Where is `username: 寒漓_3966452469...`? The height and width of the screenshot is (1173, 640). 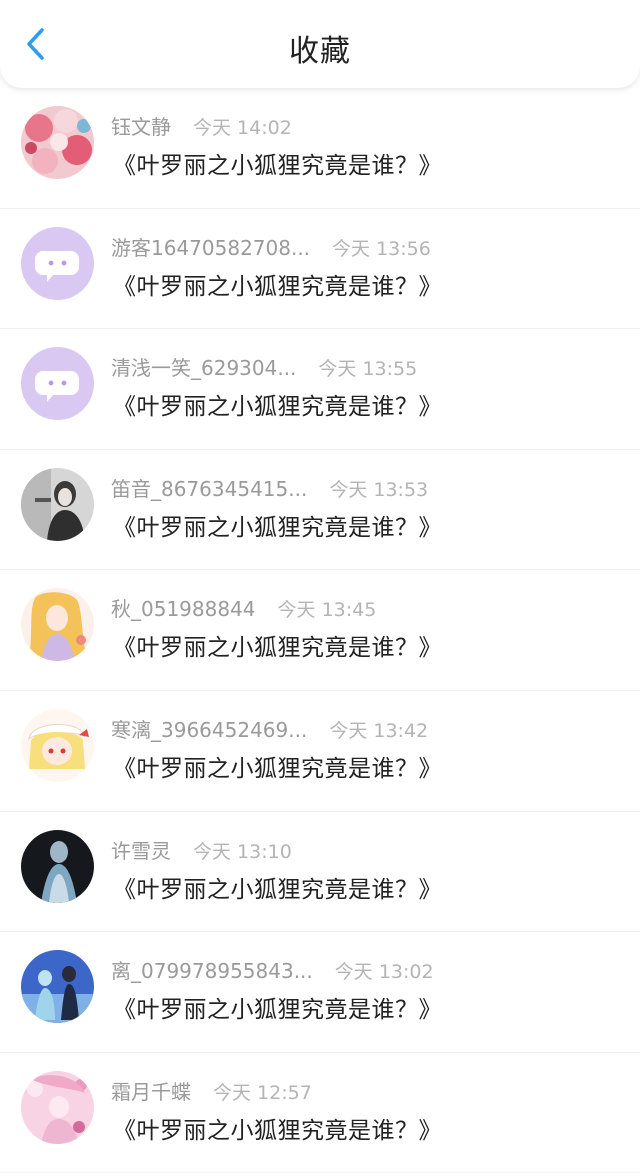 username: 寒漓_3966452469... is located at coordinates (209, 728).